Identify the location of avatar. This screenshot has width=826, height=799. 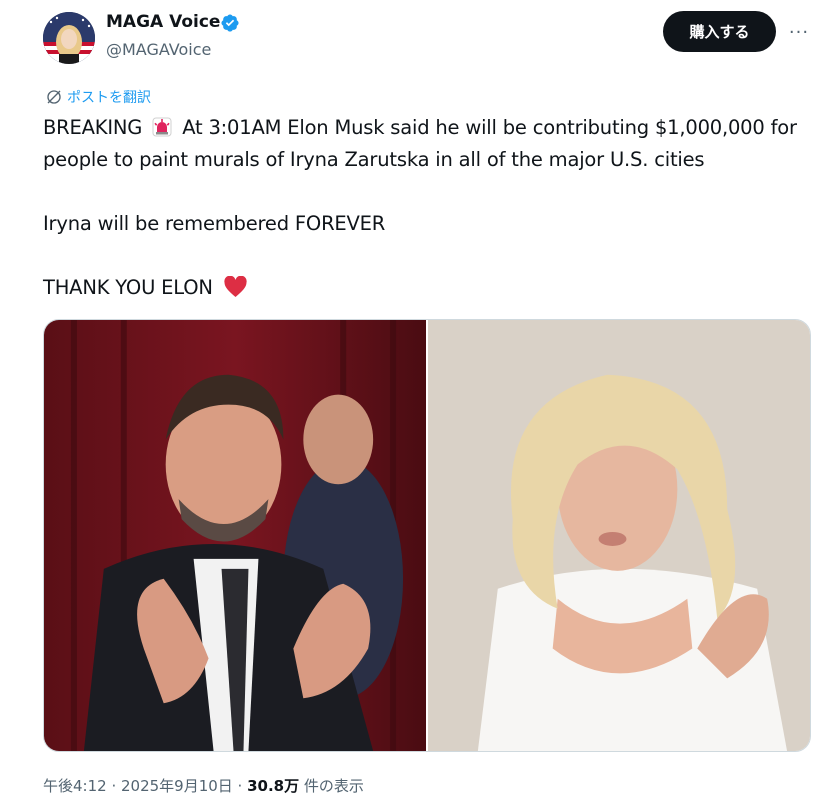
(69, 38).